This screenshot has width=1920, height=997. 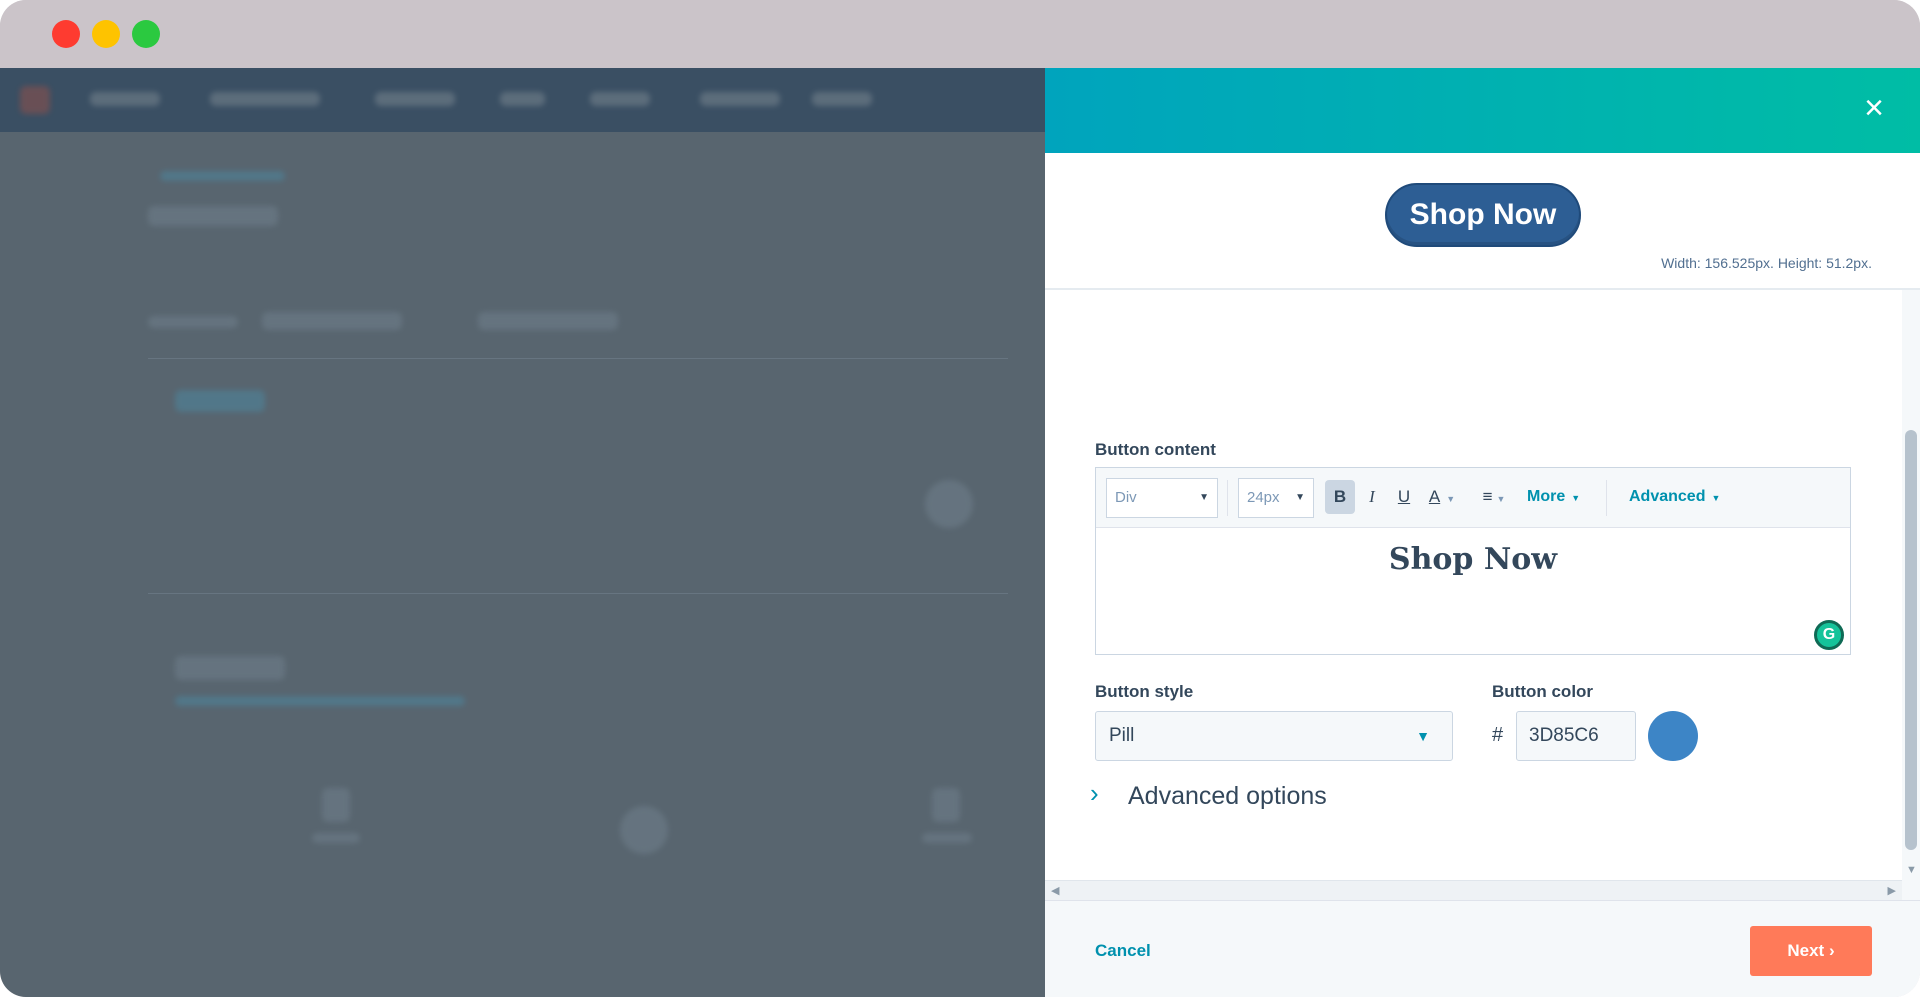 I want to click on chevron-right-icon: ›, so click(x=1094, y=793).